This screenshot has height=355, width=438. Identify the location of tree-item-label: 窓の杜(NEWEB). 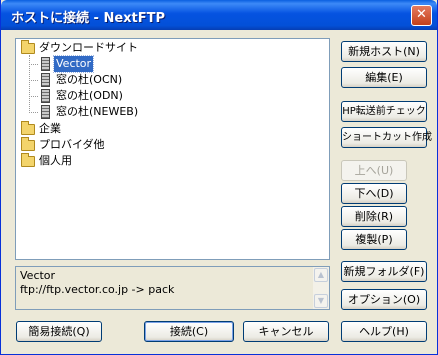
(97, 111).